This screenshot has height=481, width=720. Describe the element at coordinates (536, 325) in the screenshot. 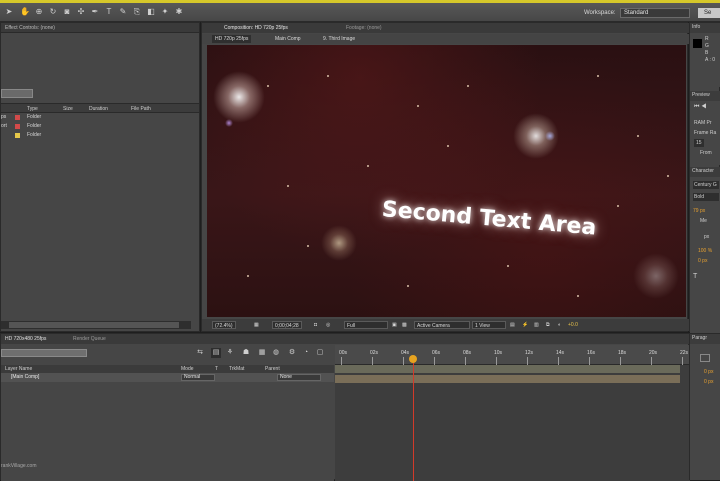

I see `timeline-icon: ▥` at that location.